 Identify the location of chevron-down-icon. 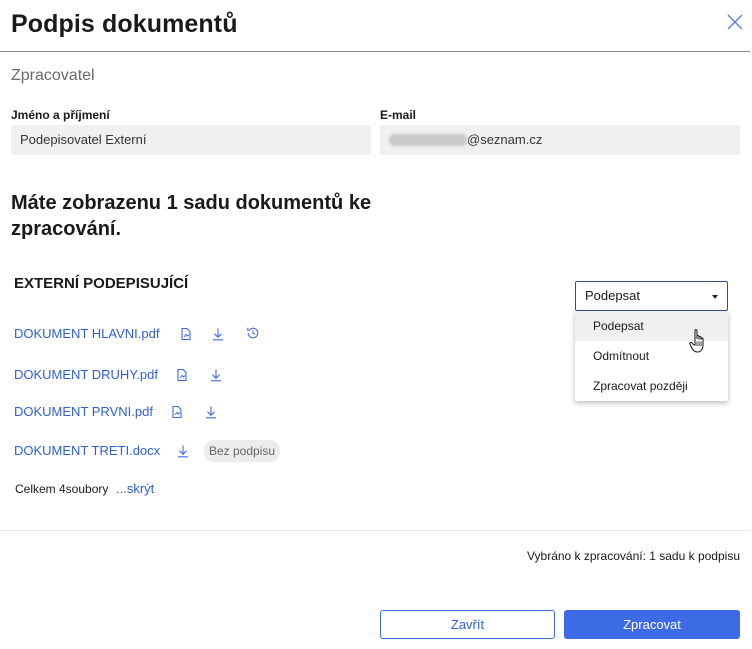
(715, 297).